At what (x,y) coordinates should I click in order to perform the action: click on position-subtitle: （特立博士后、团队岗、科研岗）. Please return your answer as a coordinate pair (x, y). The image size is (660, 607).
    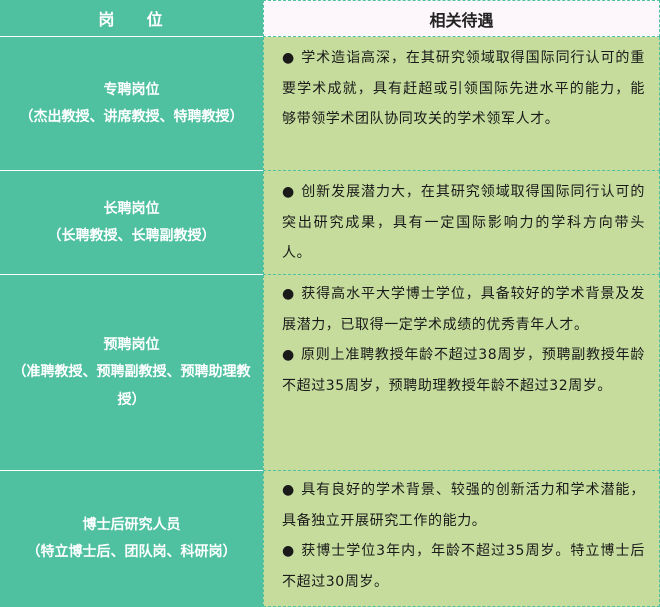
    Looking at the image, I should click on (131, 552).